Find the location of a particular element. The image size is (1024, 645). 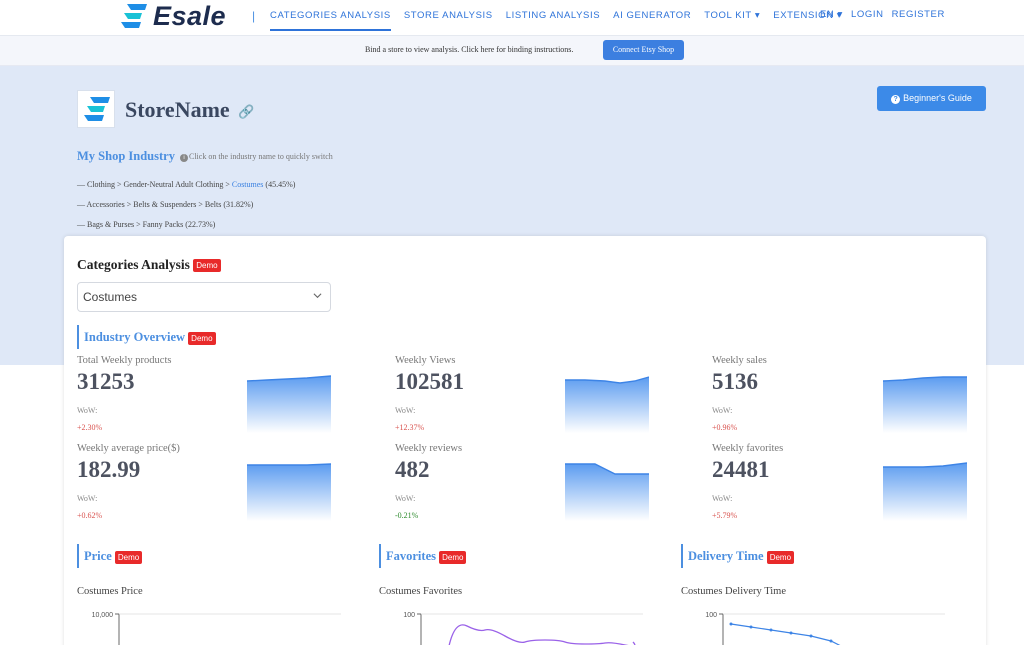

nav-listing-analysis: LISTING ANALYSIS is located at coordinates (553, 16).